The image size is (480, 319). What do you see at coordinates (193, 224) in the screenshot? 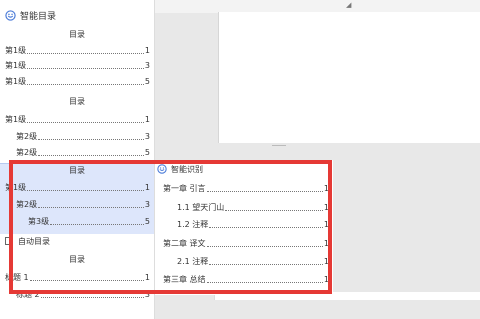
I see `recognition-row-label: 1.2 注释` at bounding box center [193, 224].